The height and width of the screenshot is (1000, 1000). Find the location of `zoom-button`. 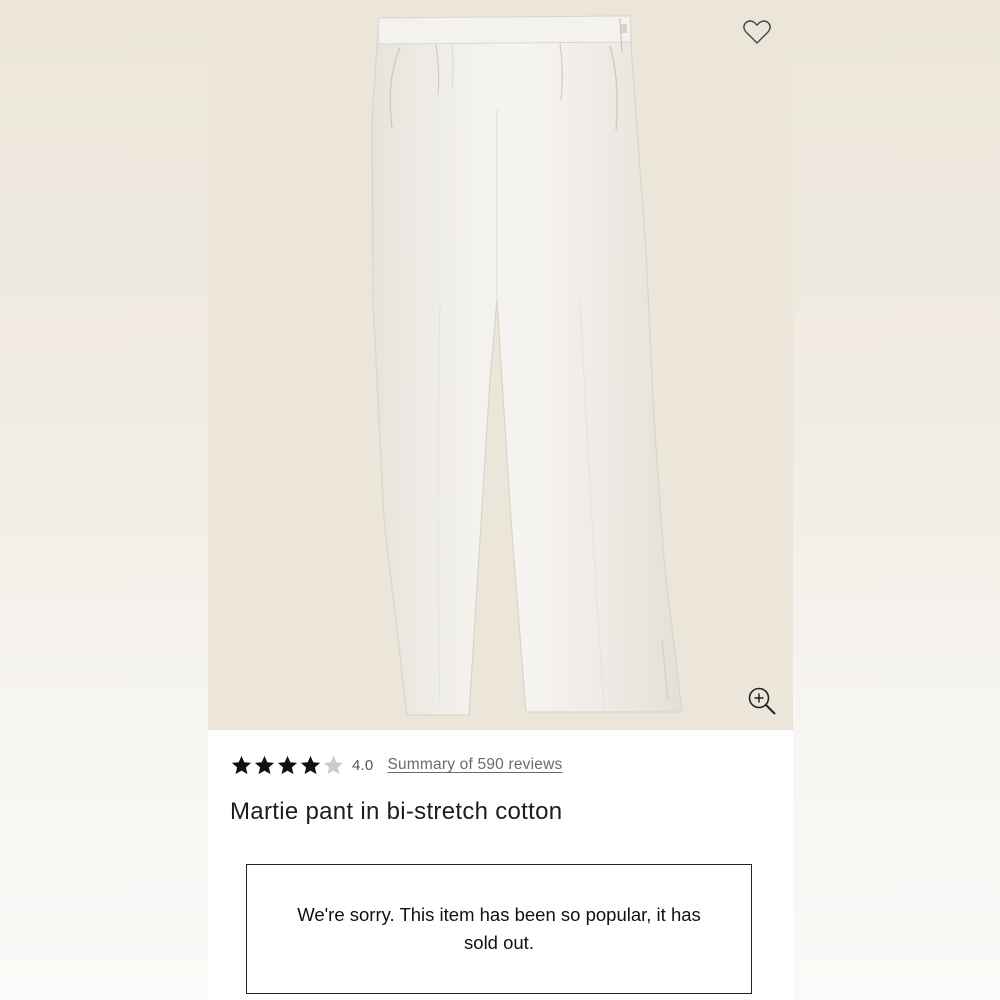

zoom-button is located at coordinates (762, 701).